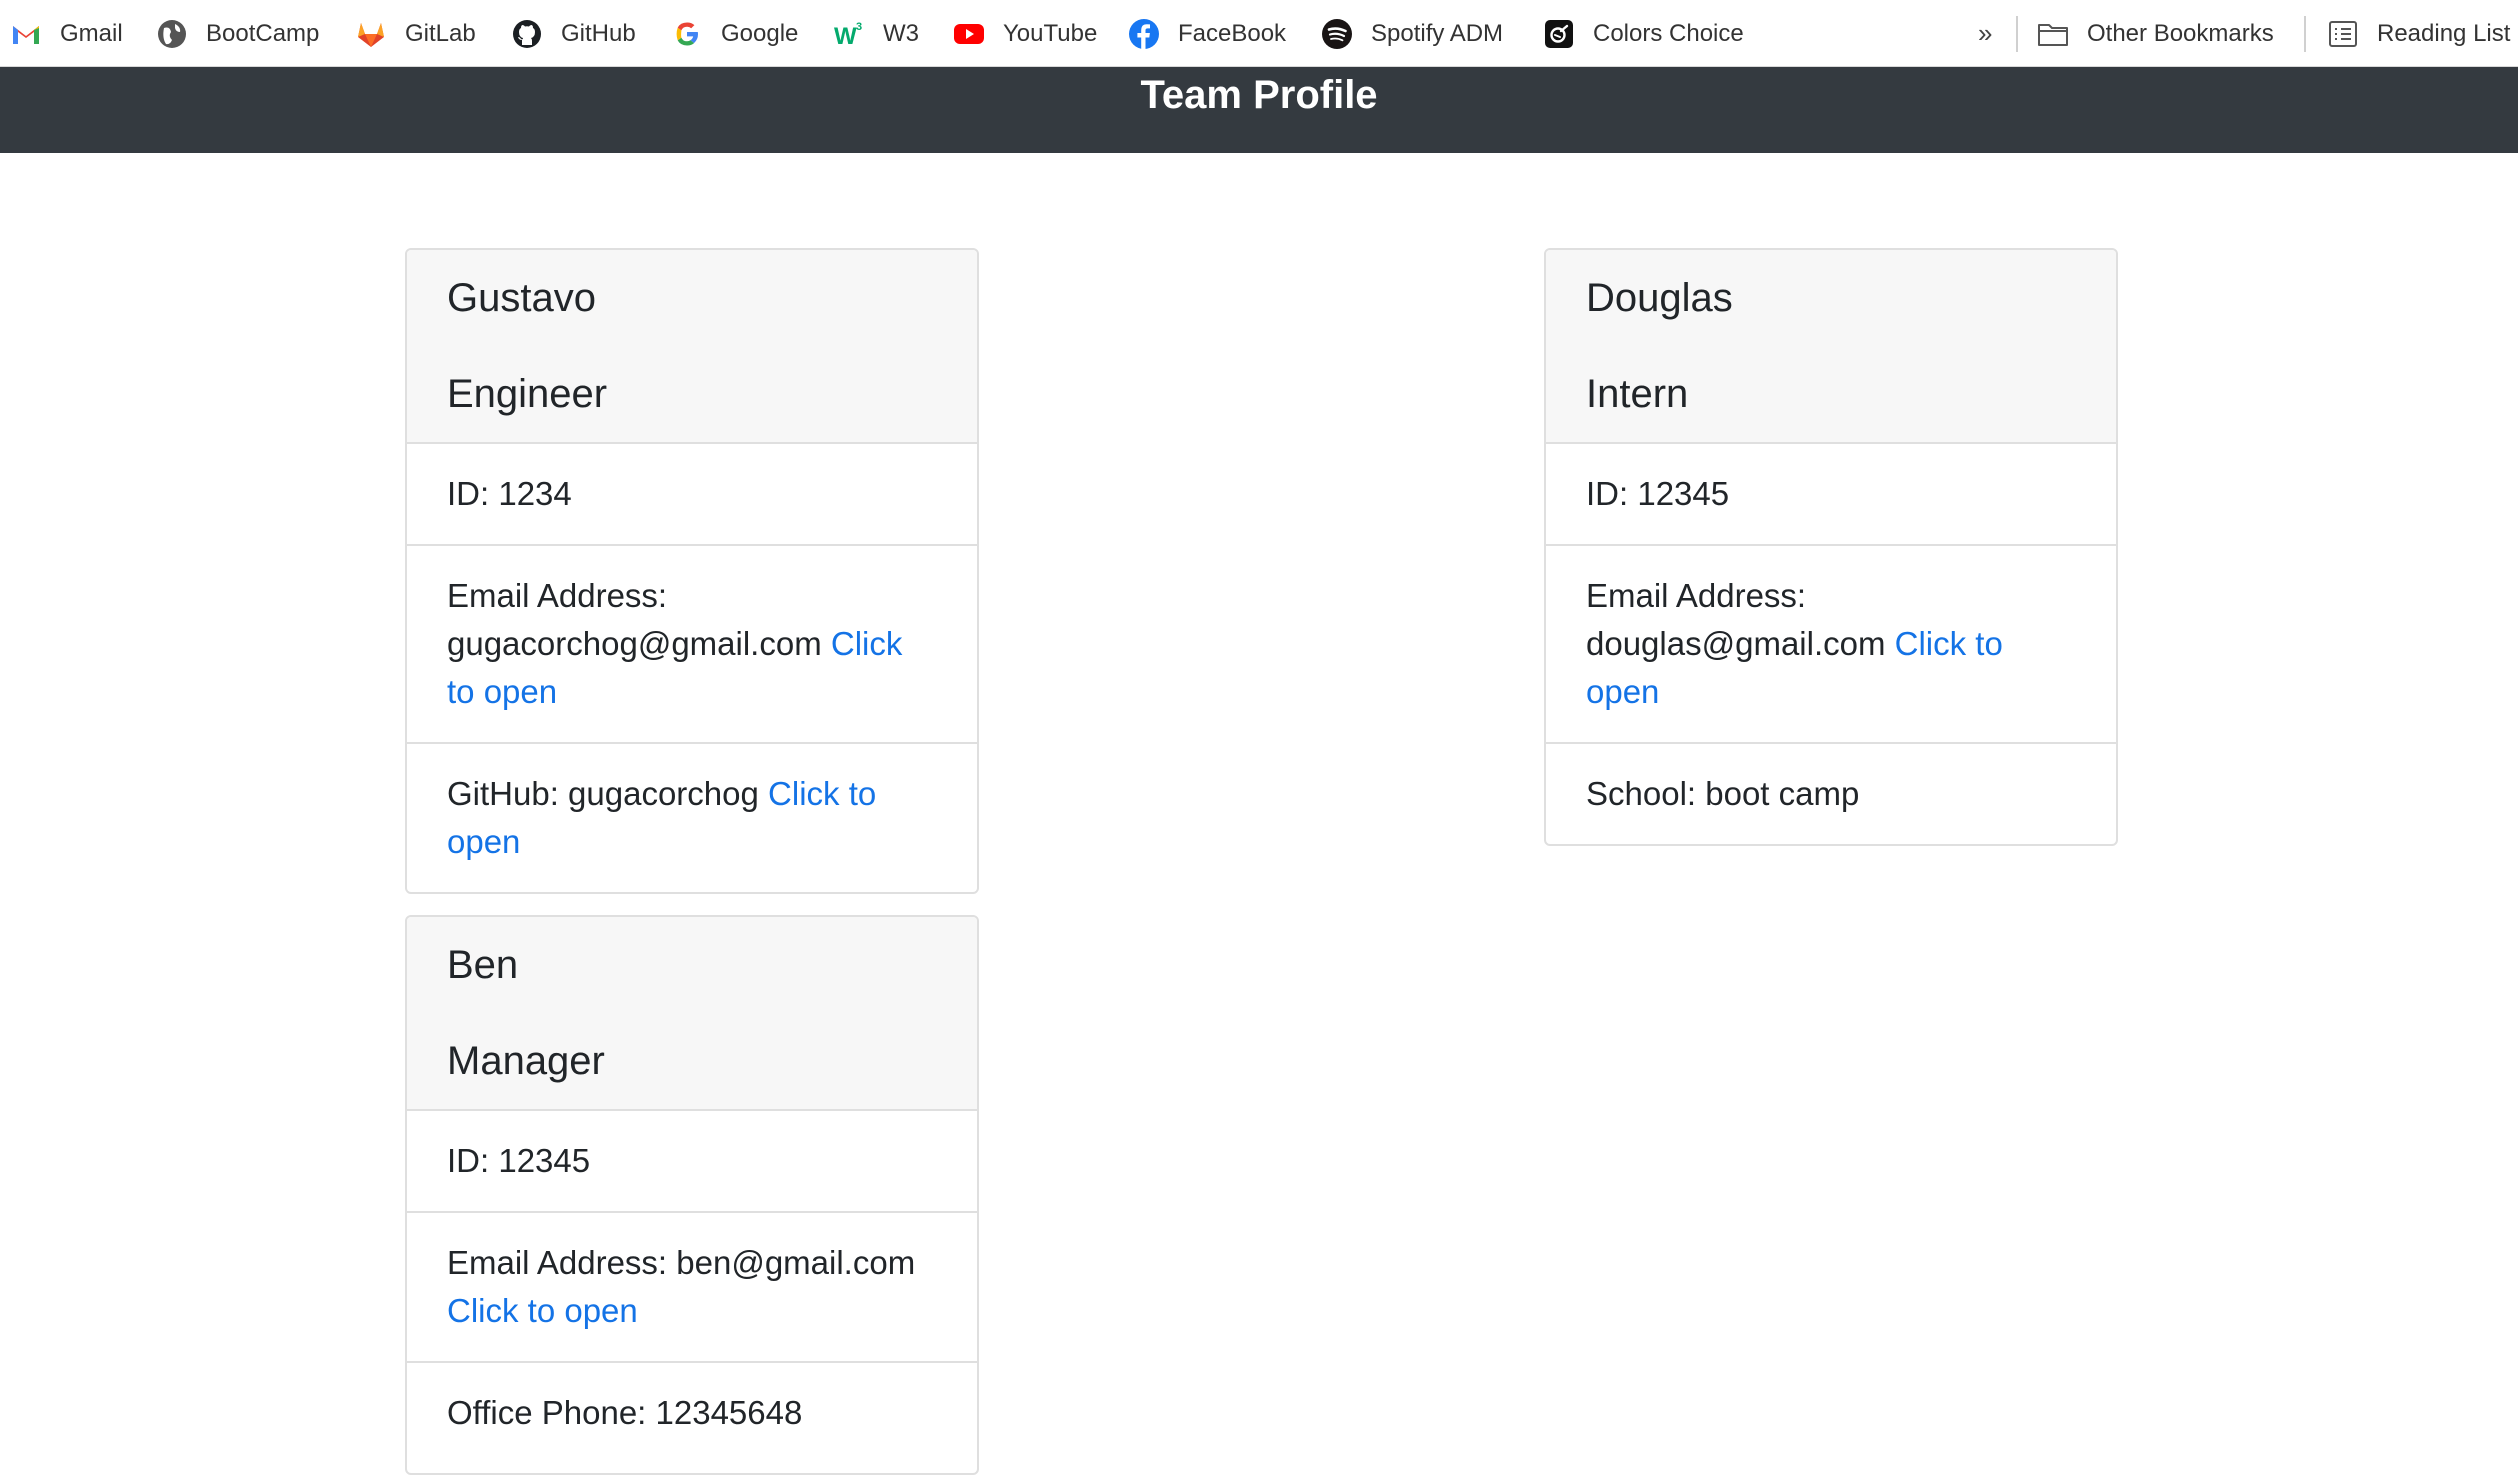 The height and width of the screenshot is (1475, 2518). I want to click on bookmark-gmail: Gmail, so click(66, 33).